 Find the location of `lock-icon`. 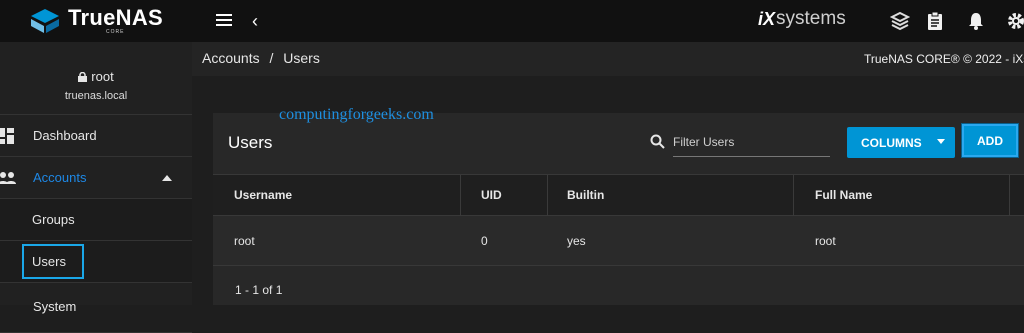

lock-icon is located at coordinates (83, 76).